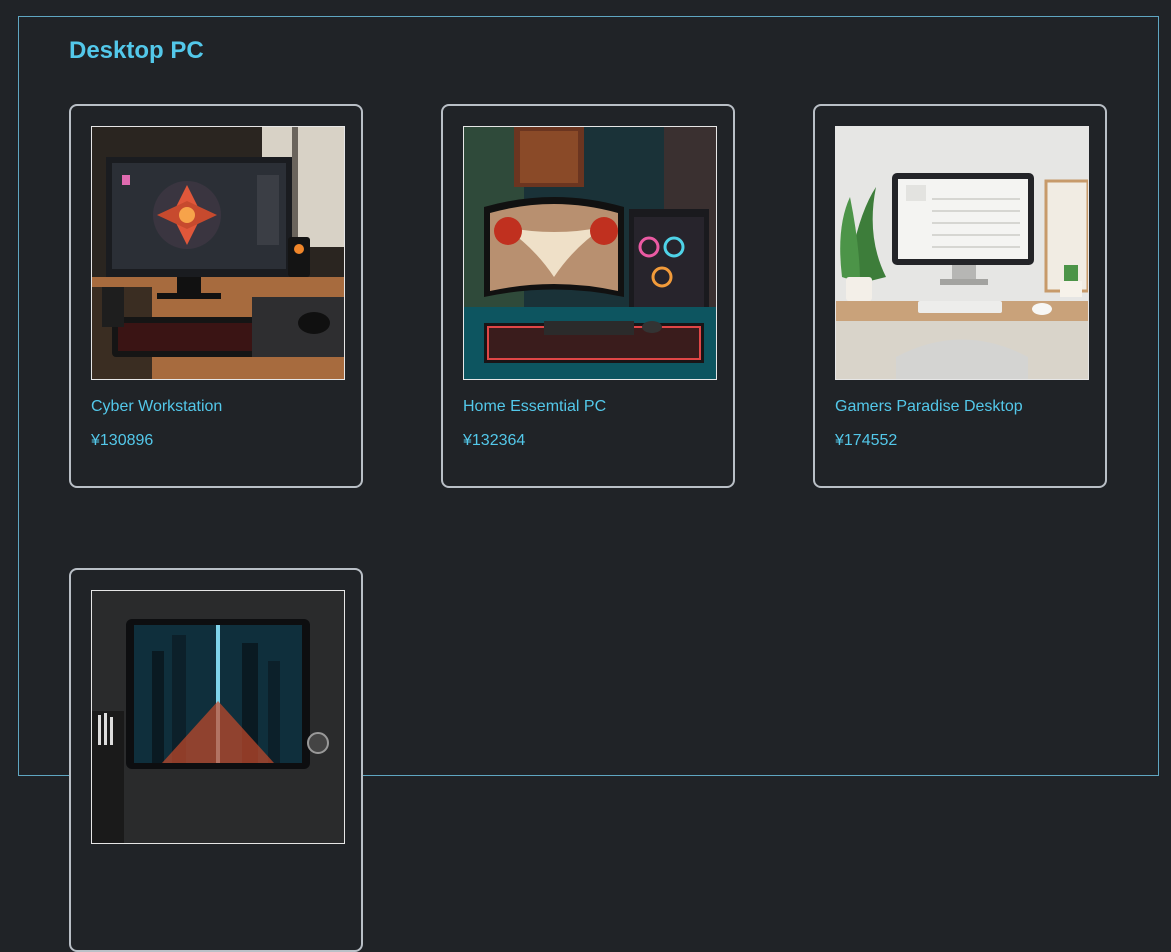 The image size is (1171, 952). Describe the element at coordinates (866, 440) in the screenshot. I see `product-price: ¥174552` at that location.